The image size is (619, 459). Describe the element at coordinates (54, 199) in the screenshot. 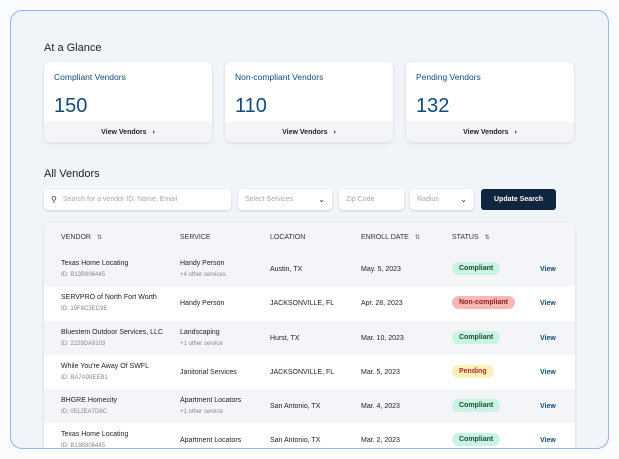

I see `search-icon: ⚲` at that location.